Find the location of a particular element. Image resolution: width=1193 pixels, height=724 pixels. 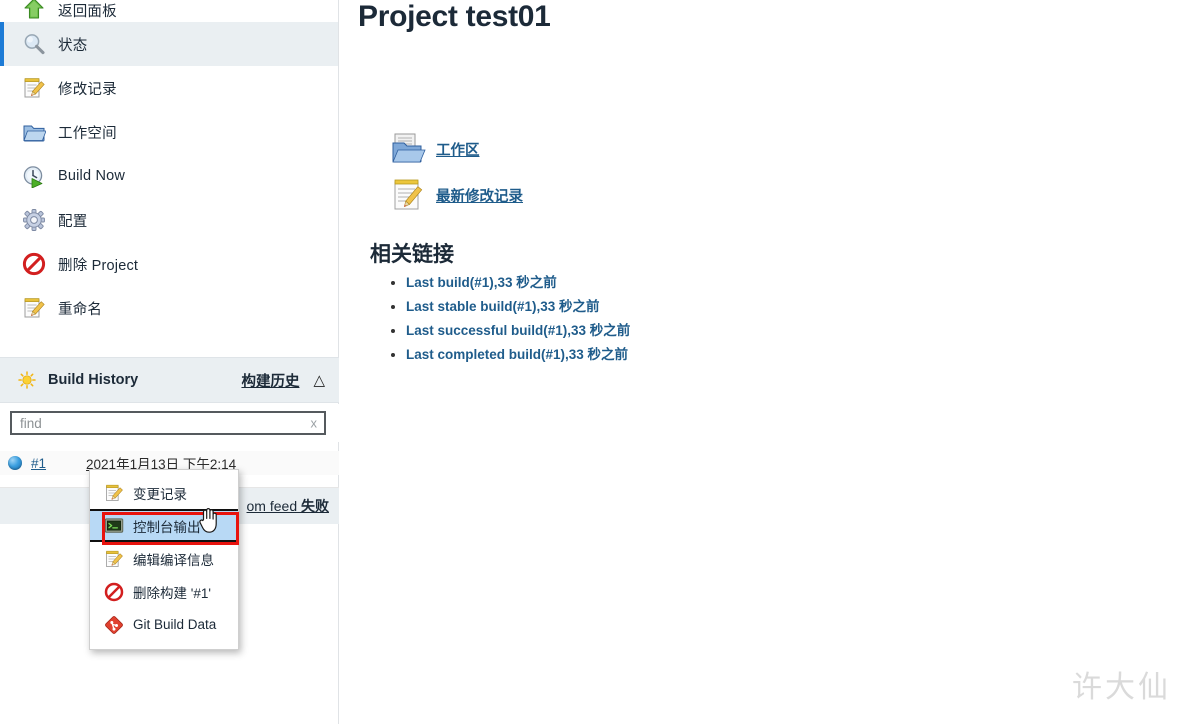

gear-icon is located at coordinates (34, 220).